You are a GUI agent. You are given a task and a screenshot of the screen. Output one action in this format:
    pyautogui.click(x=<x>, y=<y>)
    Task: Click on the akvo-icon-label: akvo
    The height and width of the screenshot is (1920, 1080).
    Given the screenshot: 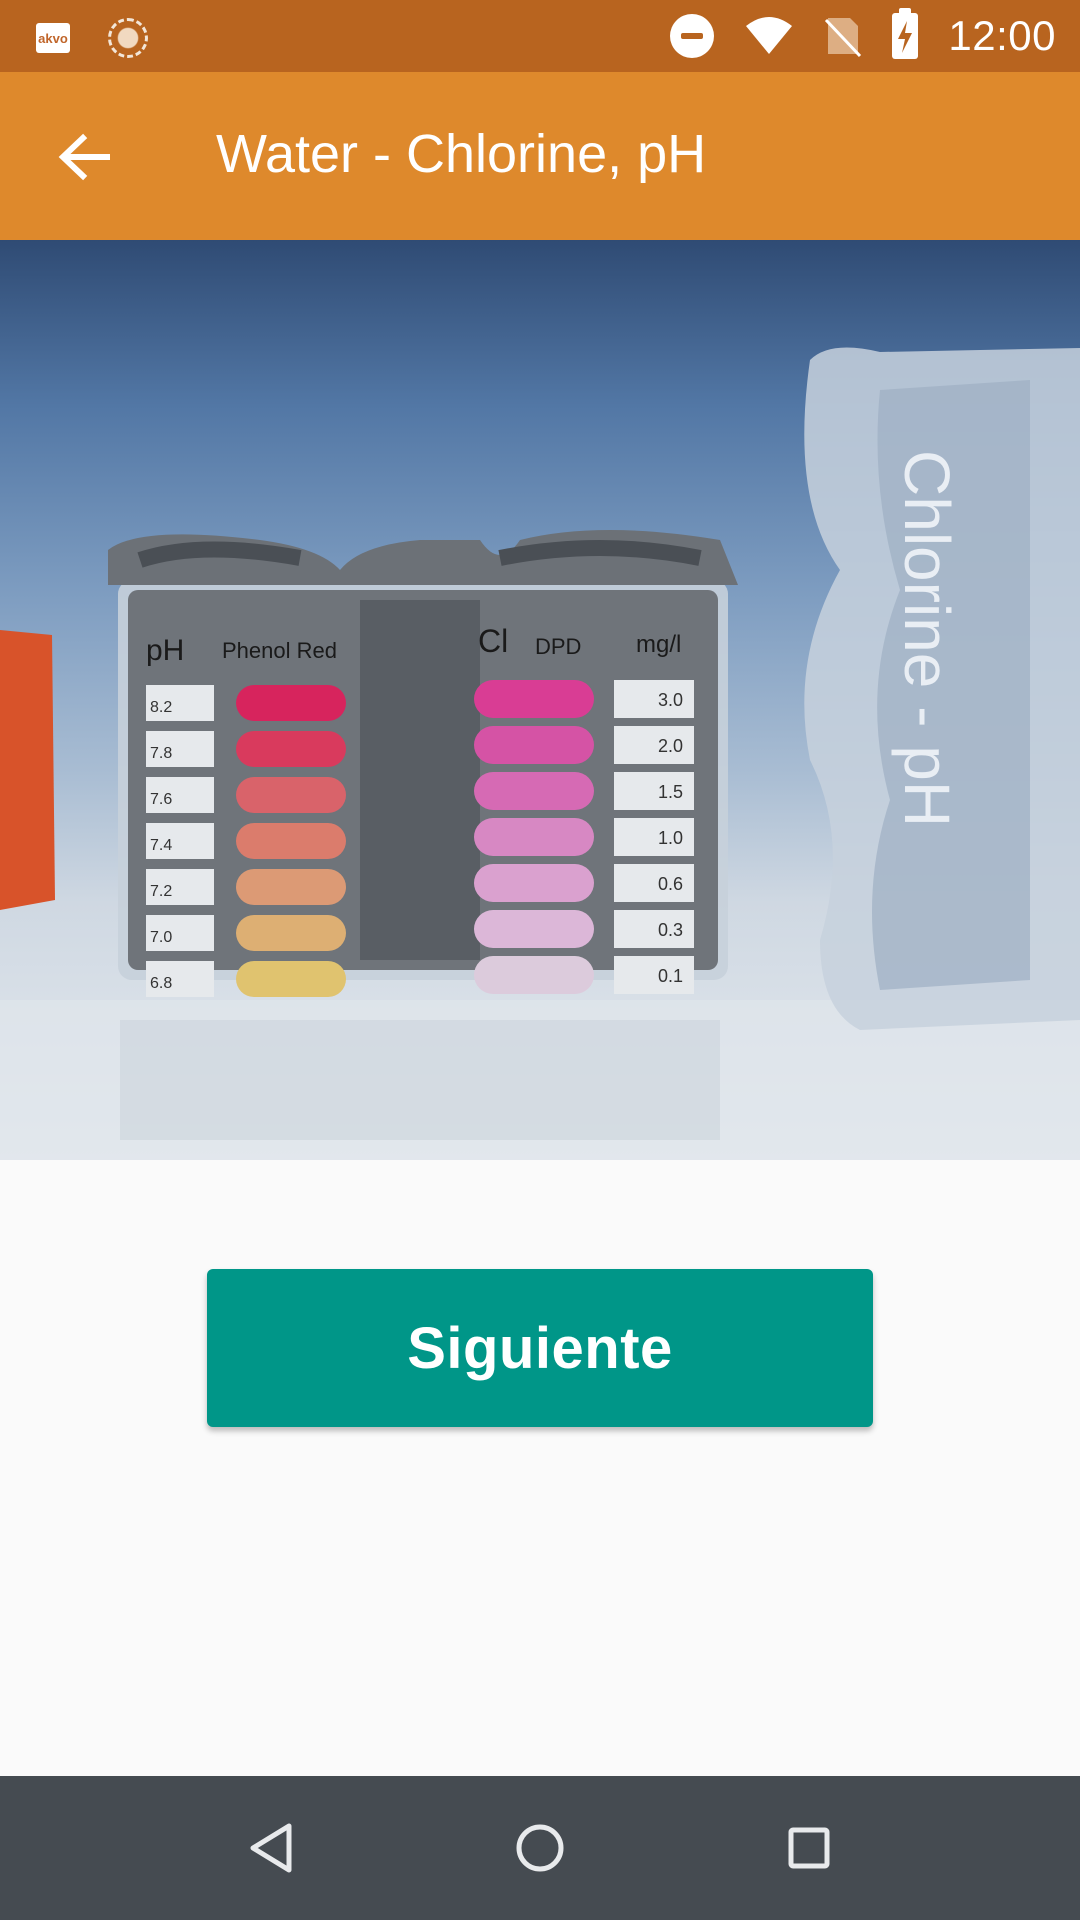 What is the action you would take?
    pyautogui.click(x=53, y=38)
    